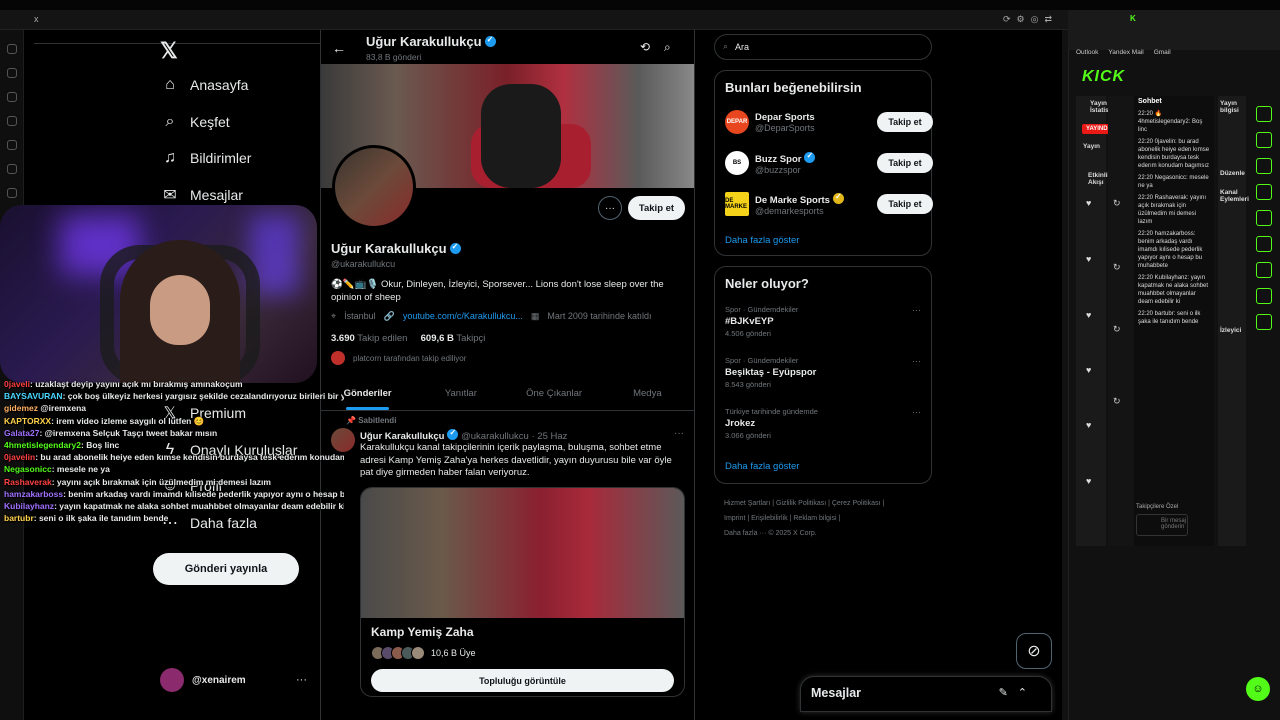 The image size is (1280, 720). Describe the element at coordinates (610, 208) in the screenshot. I see `profile-more-button: ···` at that location.